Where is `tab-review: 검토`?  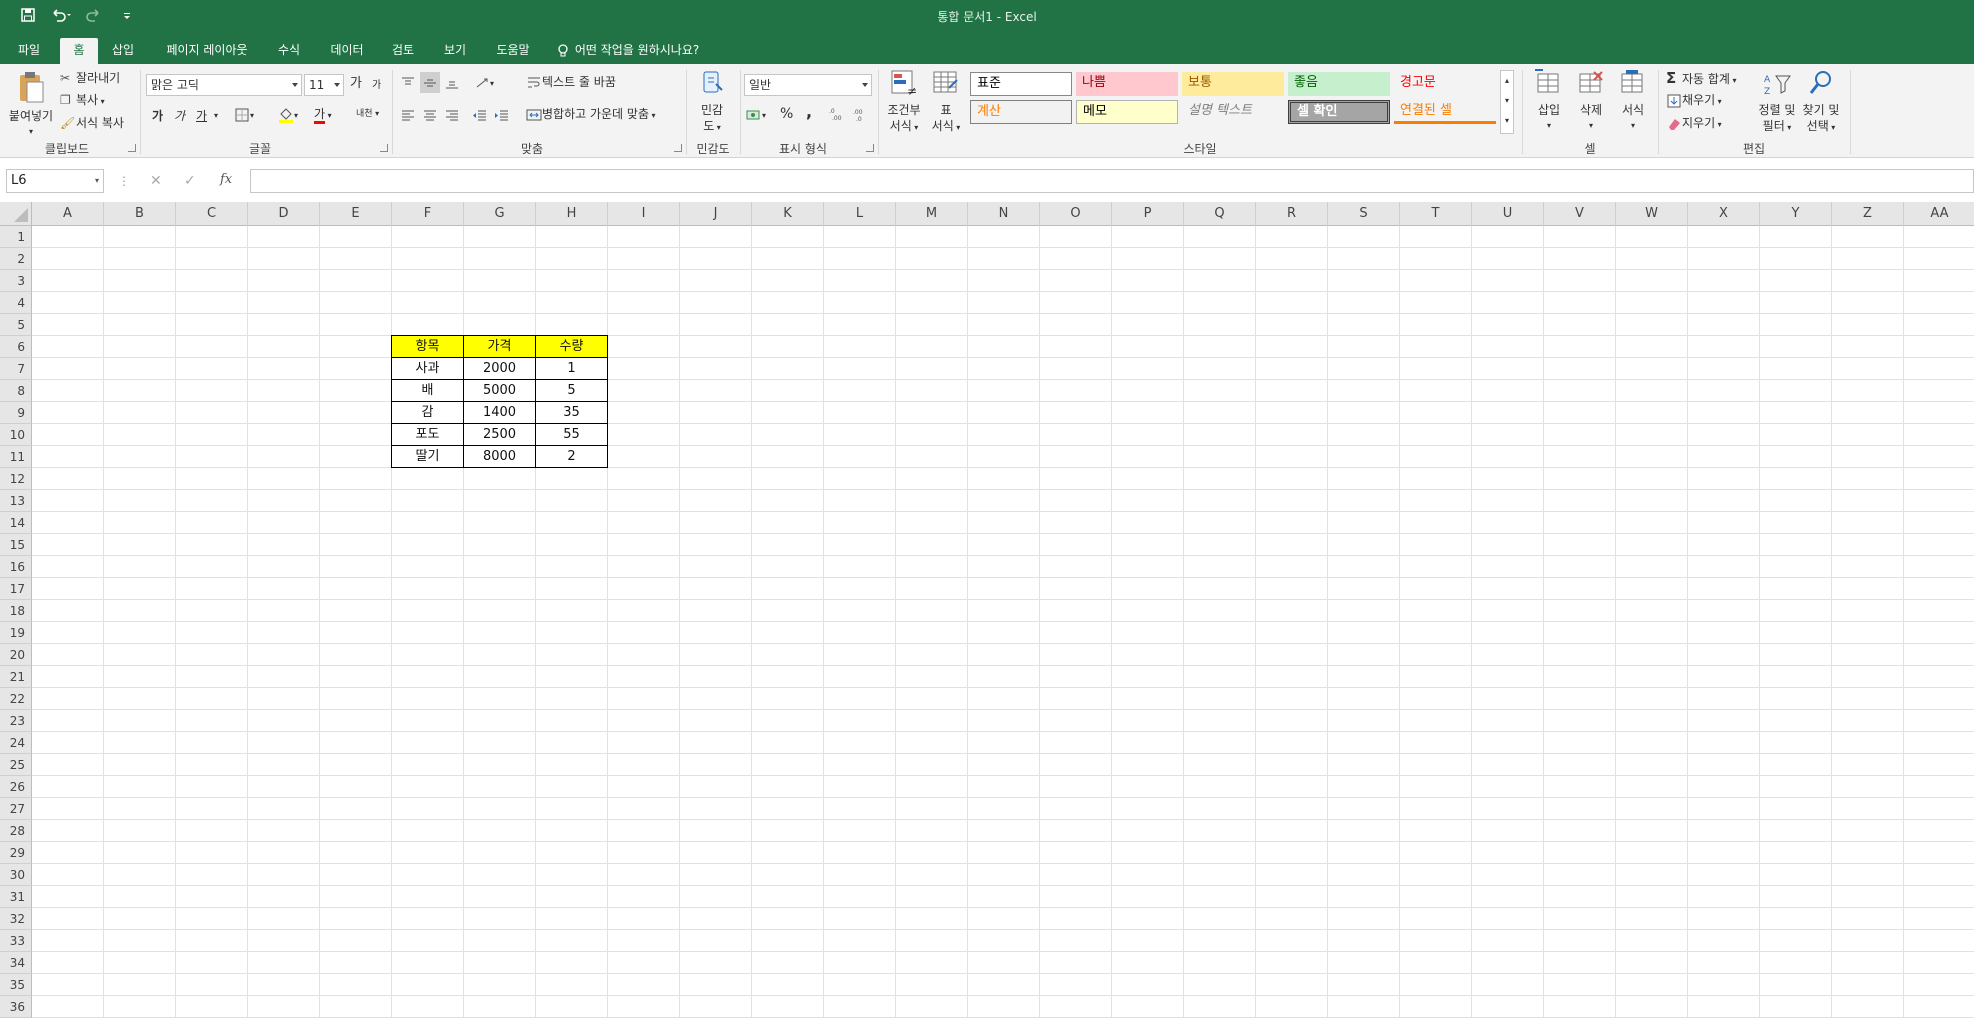
tab-review: 검토 is located at coordinates (403, 51).